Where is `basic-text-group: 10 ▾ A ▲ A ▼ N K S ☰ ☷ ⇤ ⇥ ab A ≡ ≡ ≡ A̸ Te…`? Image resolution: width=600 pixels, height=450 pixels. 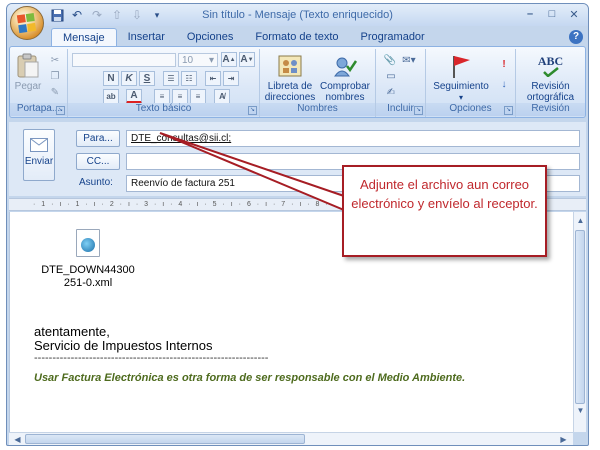 basic-text-group: 10 ▾ A ▲ A ▼ N K S ☰ ☷ ⇤ ⇥ ab A ≡ ≡ ≡ A̸ Te… is located at coordinates (164, 83).